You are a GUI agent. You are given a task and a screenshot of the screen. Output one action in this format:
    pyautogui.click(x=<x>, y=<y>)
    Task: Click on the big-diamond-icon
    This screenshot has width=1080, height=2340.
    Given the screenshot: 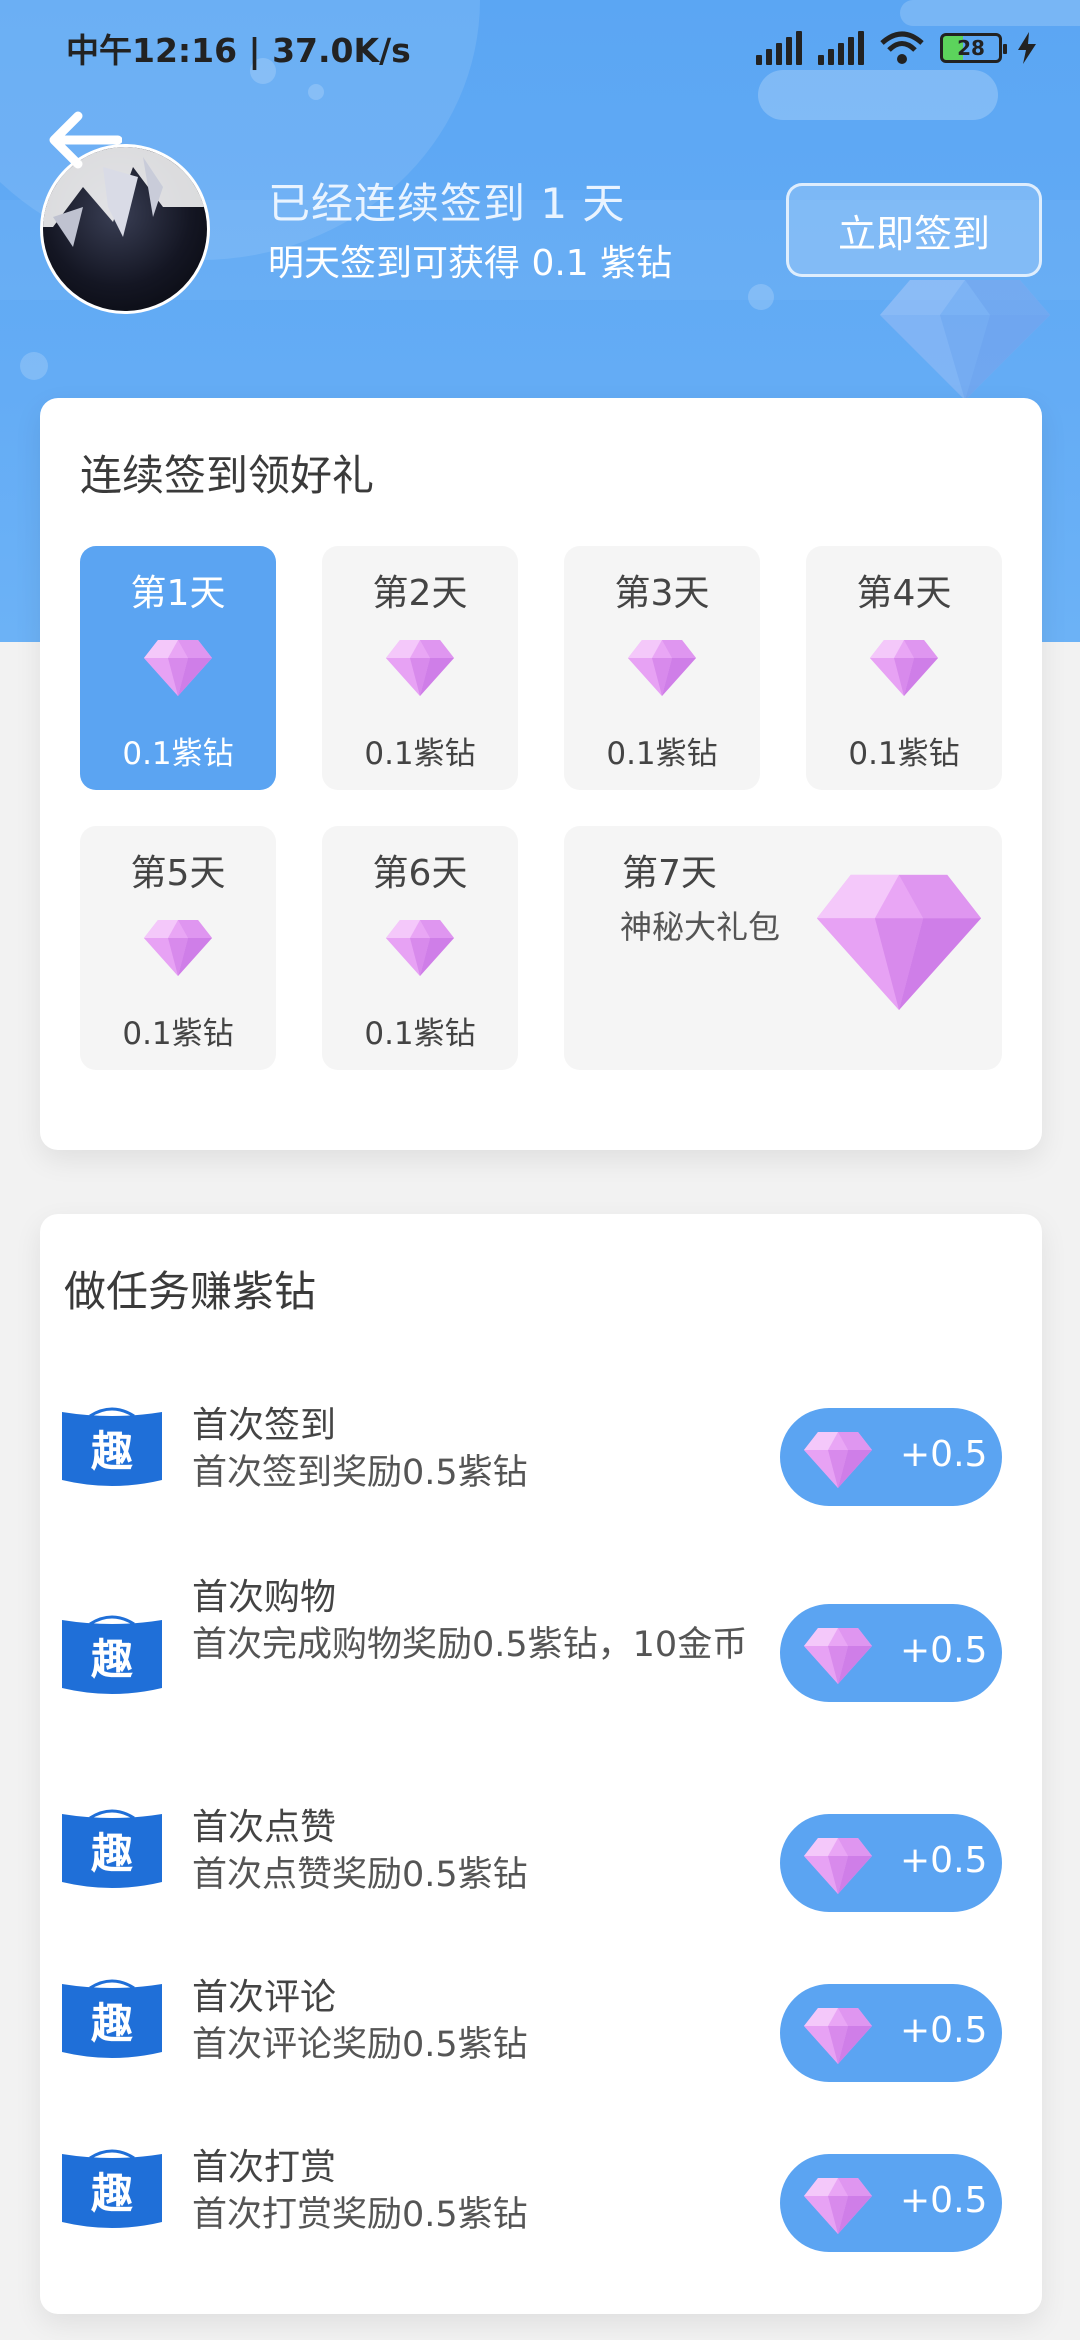 What is the action you would take?
    pyautogui.click(x=899, y=942)
    